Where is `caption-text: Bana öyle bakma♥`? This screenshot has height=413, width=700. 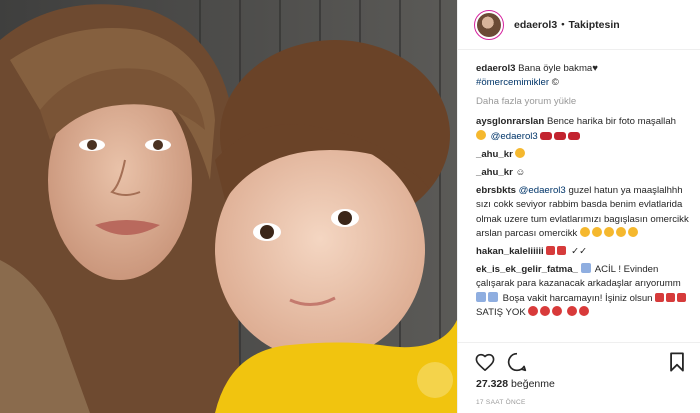 caption-text: Bana öyle bakma♥ is located at coordinates (558, 68).